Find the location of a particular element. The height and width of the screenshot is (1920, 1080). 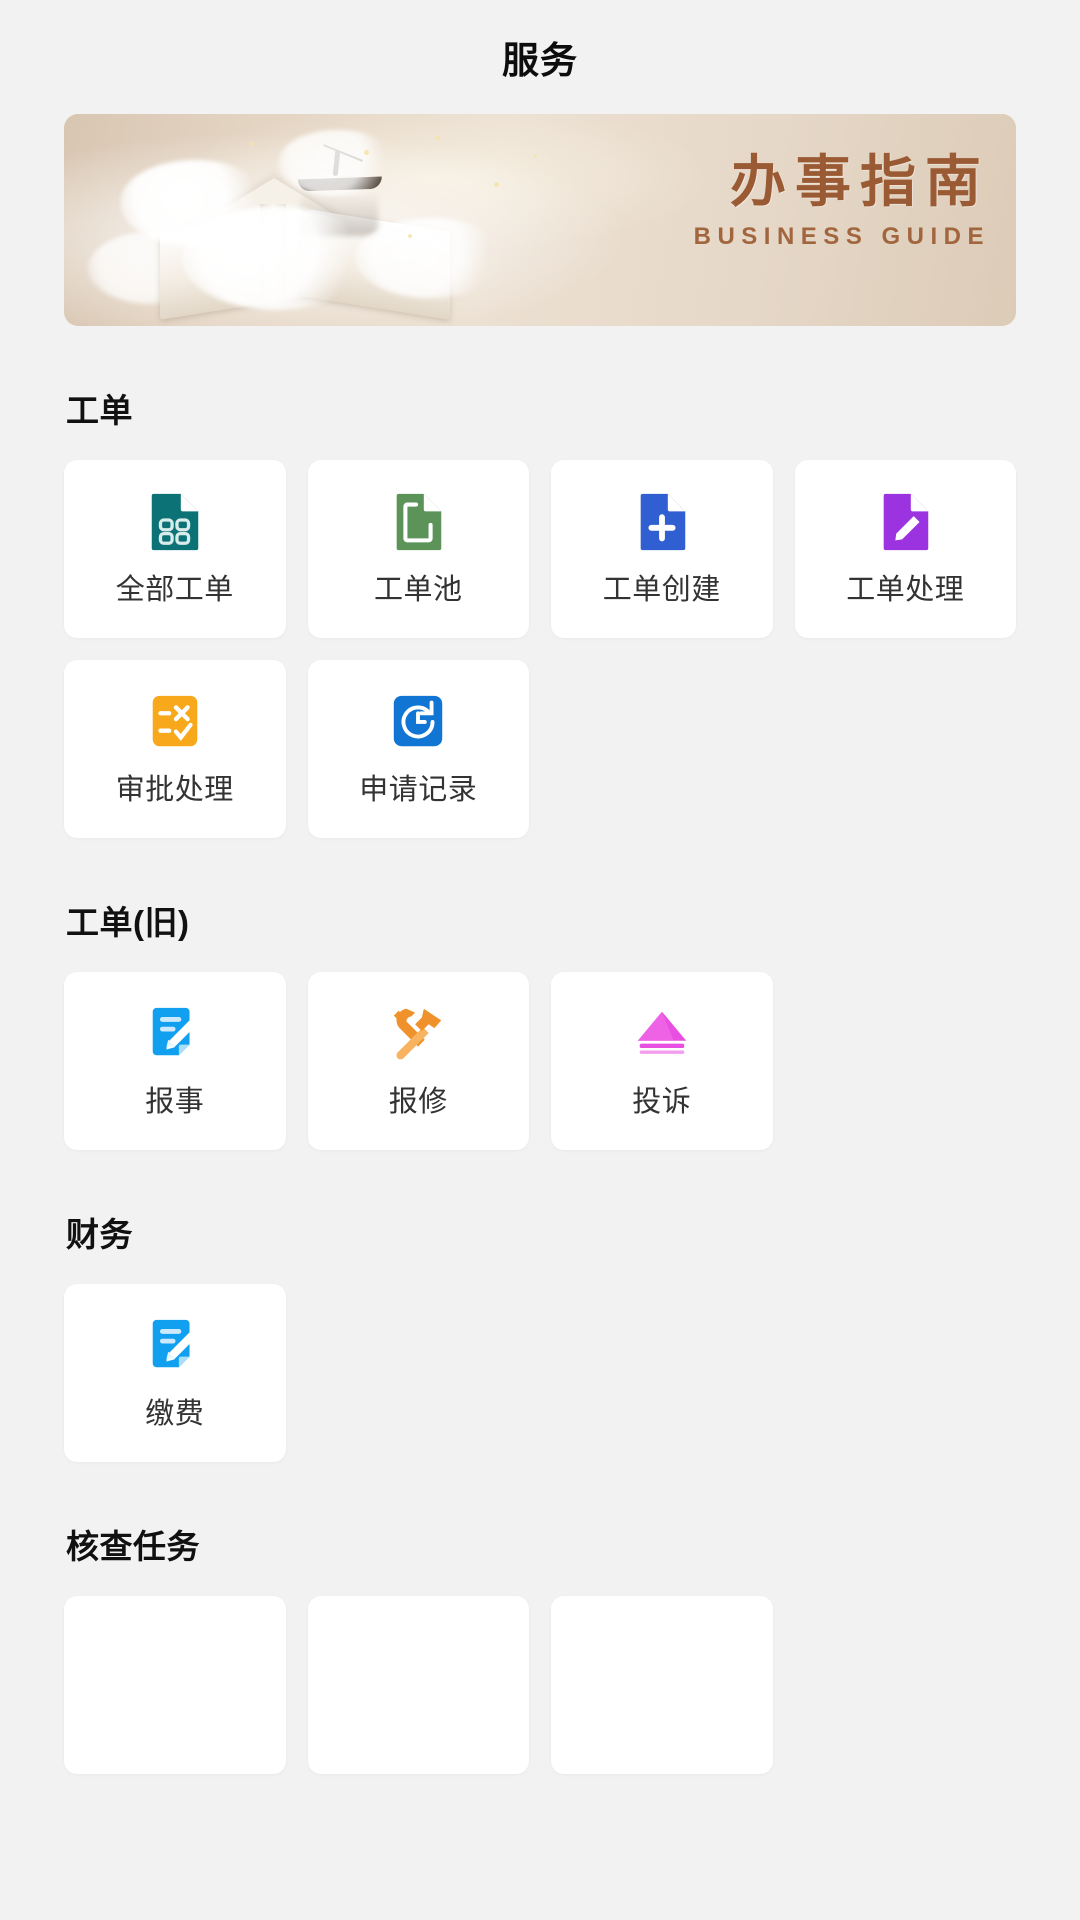

complaint-icon is located at coordinates (662, 1033).